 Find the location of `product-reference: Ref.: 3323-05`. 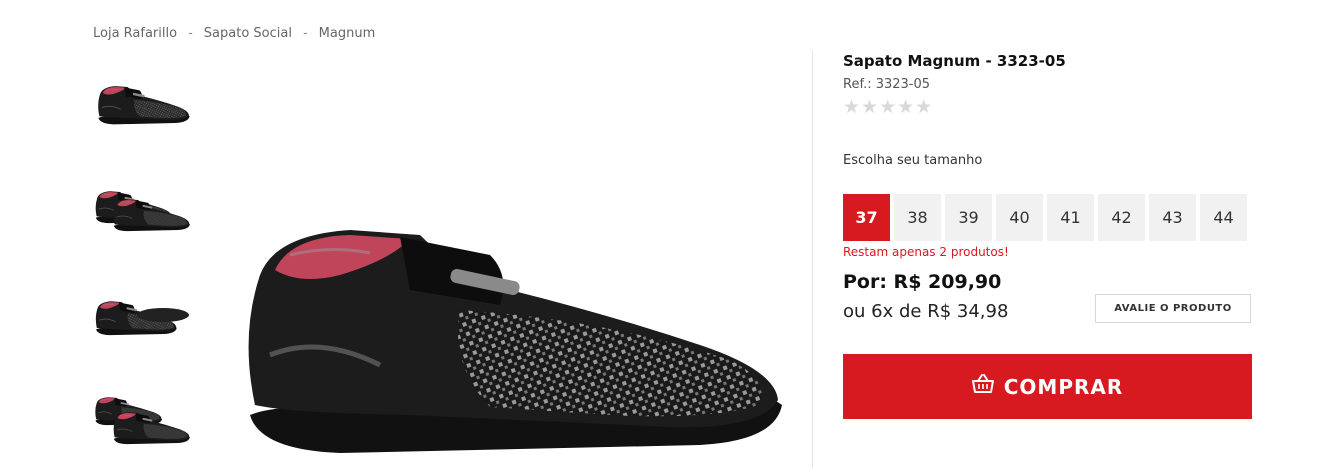

product-reference: Ref.: 3323-05 is located at coordinates (887, 84).